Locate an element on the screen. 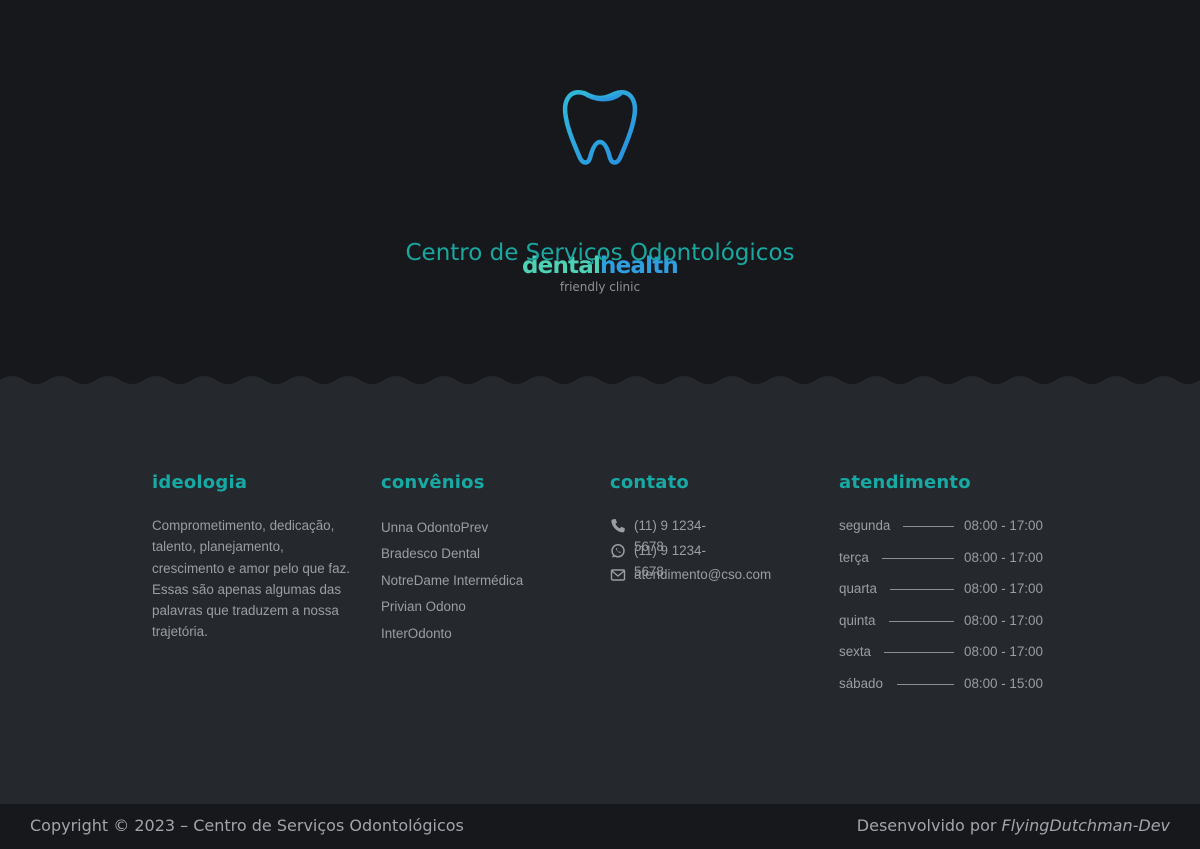 This screenshot has width=1200, height=849. developer-link: FlyingDutchman-Dev is located at coordinates (1086, 825).